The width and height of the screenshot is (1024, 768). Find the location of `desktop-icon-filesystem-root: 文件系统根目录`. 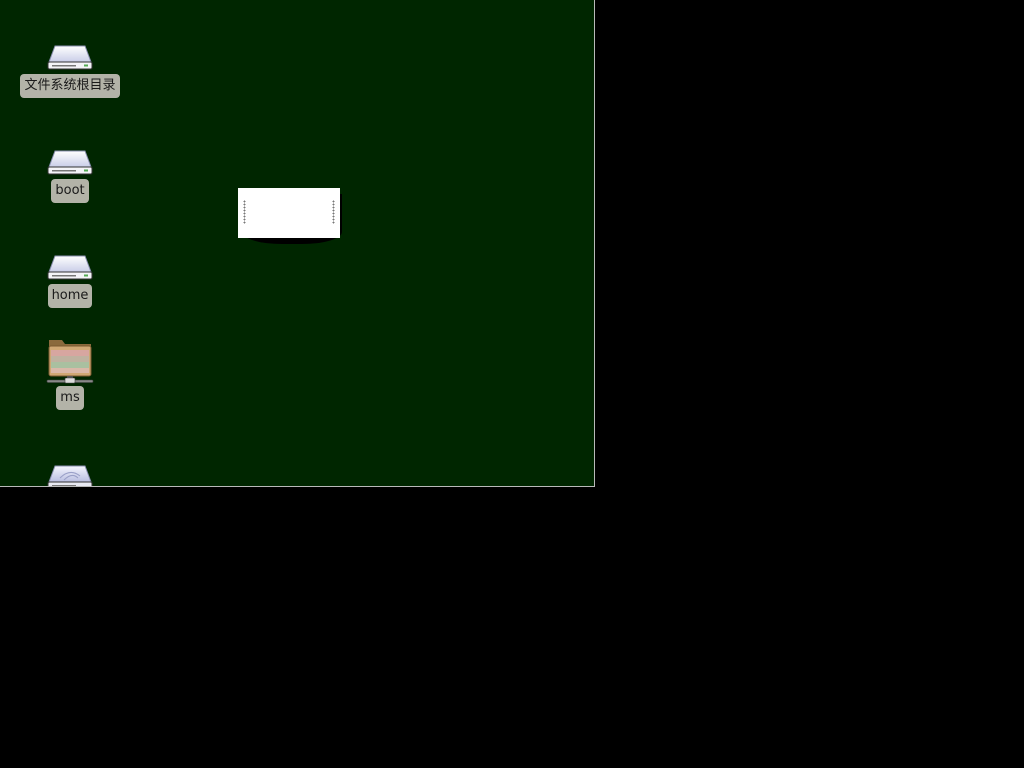

desktop-icon-filesystem-root: 文件系统根目录 is located at coordinates (70, 61).